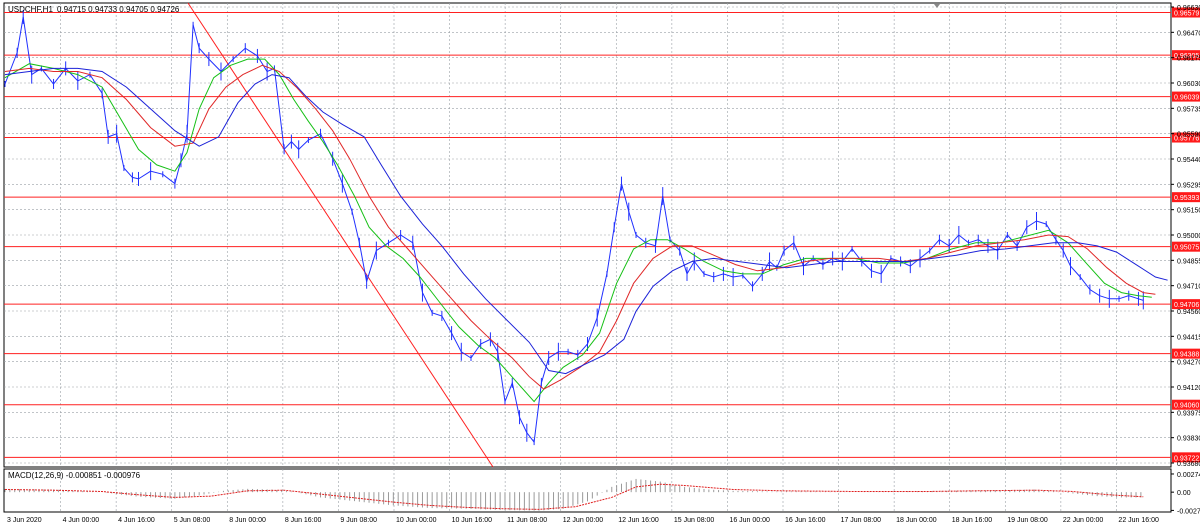  I want to click on y-tick-label: 0.96175, so click(1188, 59).